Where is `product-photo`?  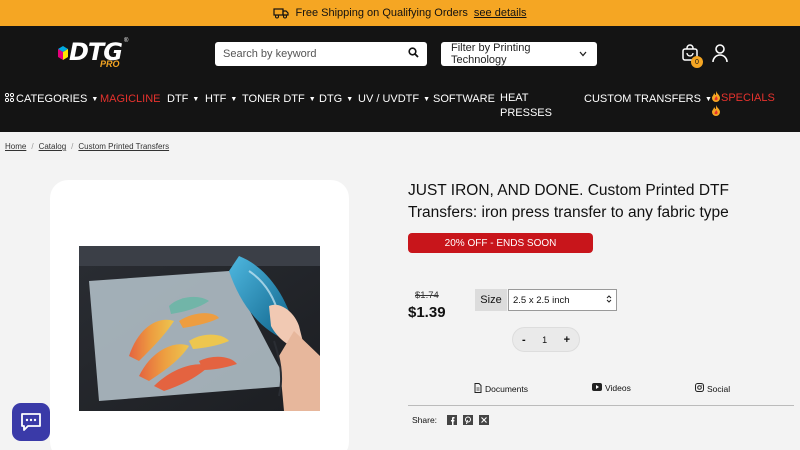
product-photo is located at coordinates (199, 328).